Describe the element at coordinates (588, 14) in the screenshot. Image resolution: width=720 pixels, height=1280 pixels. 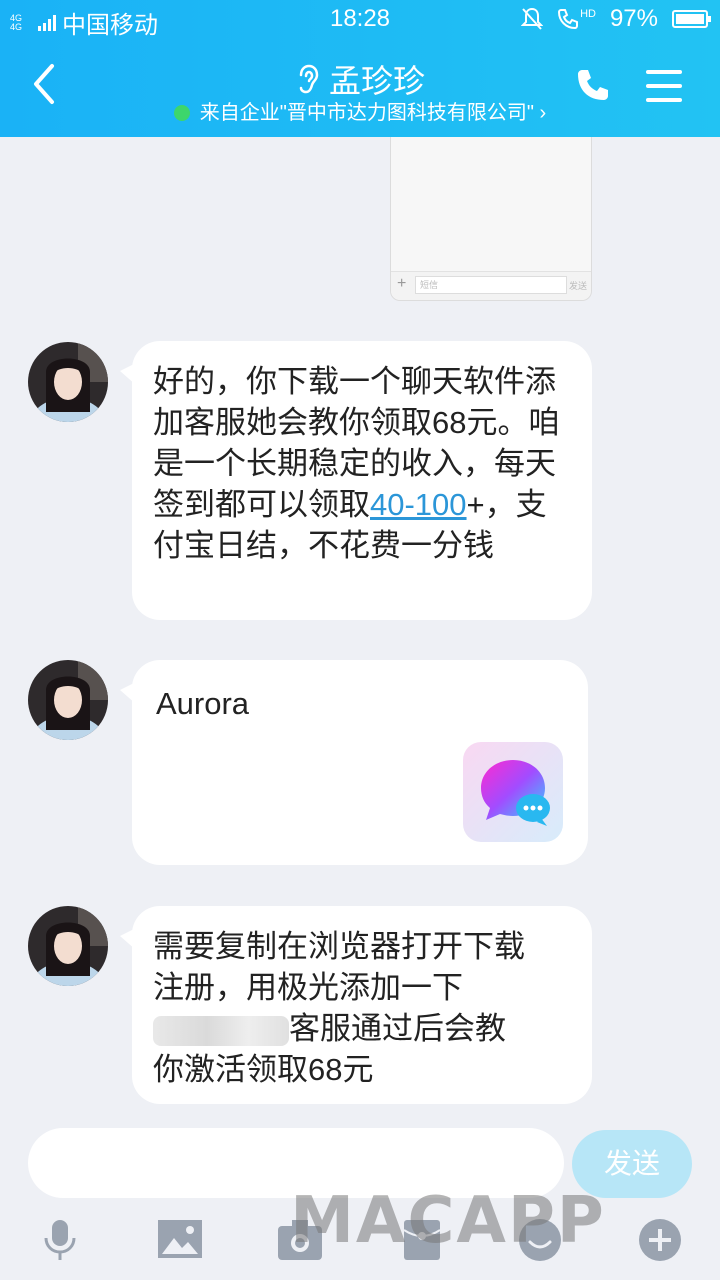
I see `hd-label: HD` at that location.